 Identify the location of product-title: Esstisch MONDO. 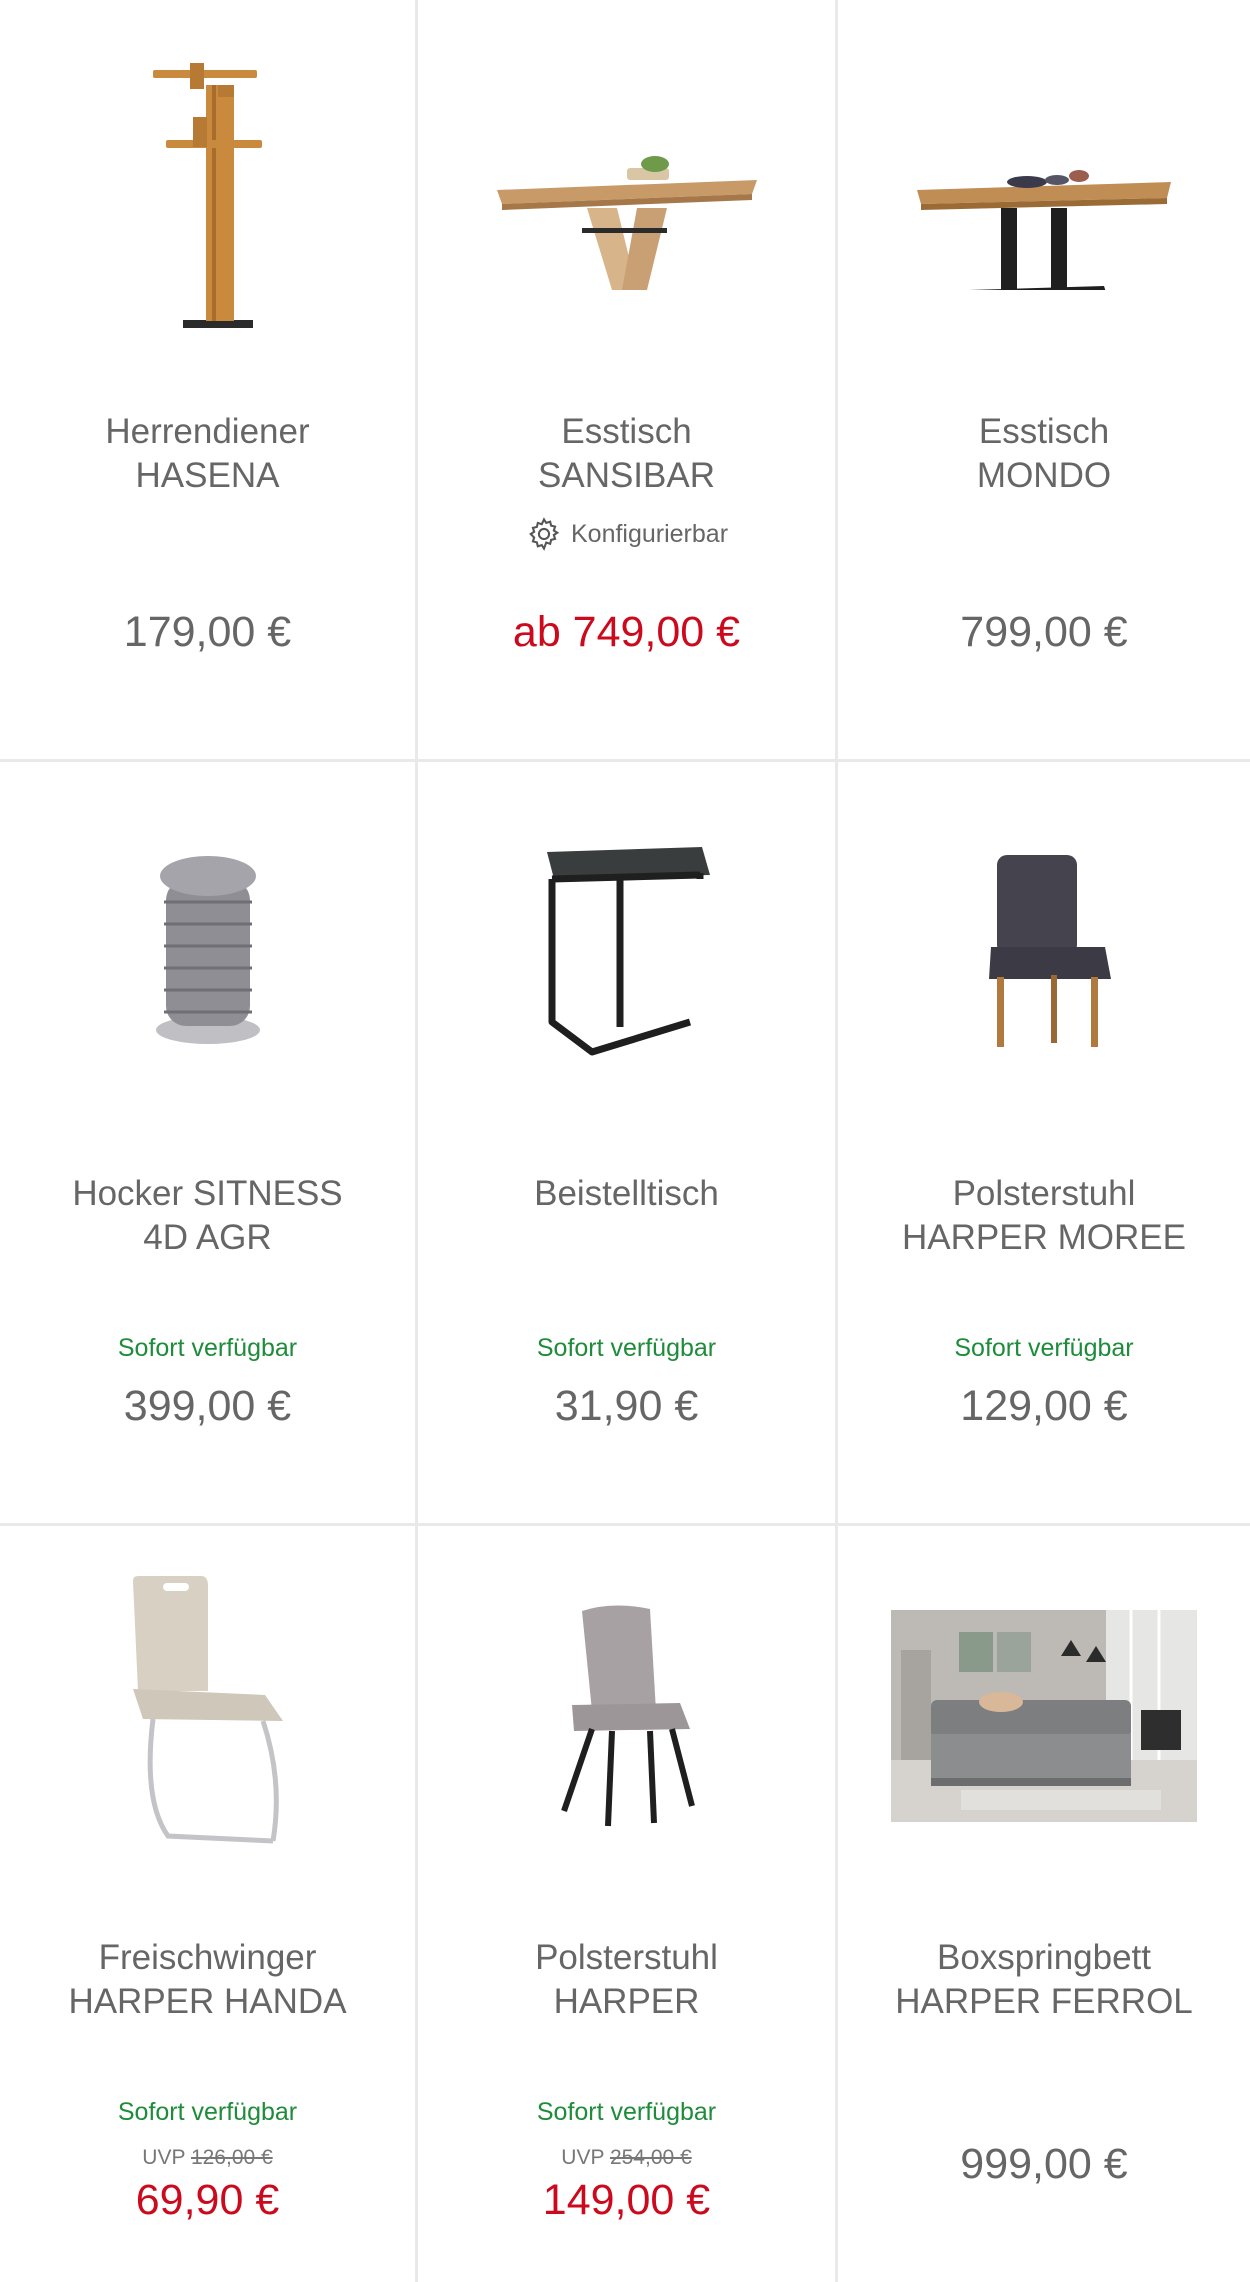
(1044, 454).